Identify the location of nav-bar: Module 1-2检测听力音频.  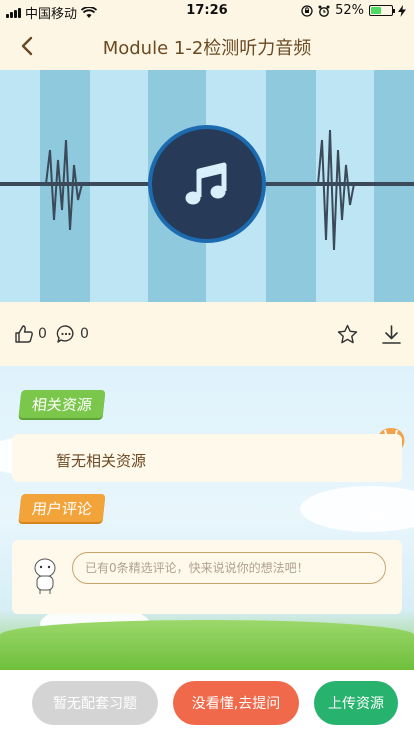
(207, 46).